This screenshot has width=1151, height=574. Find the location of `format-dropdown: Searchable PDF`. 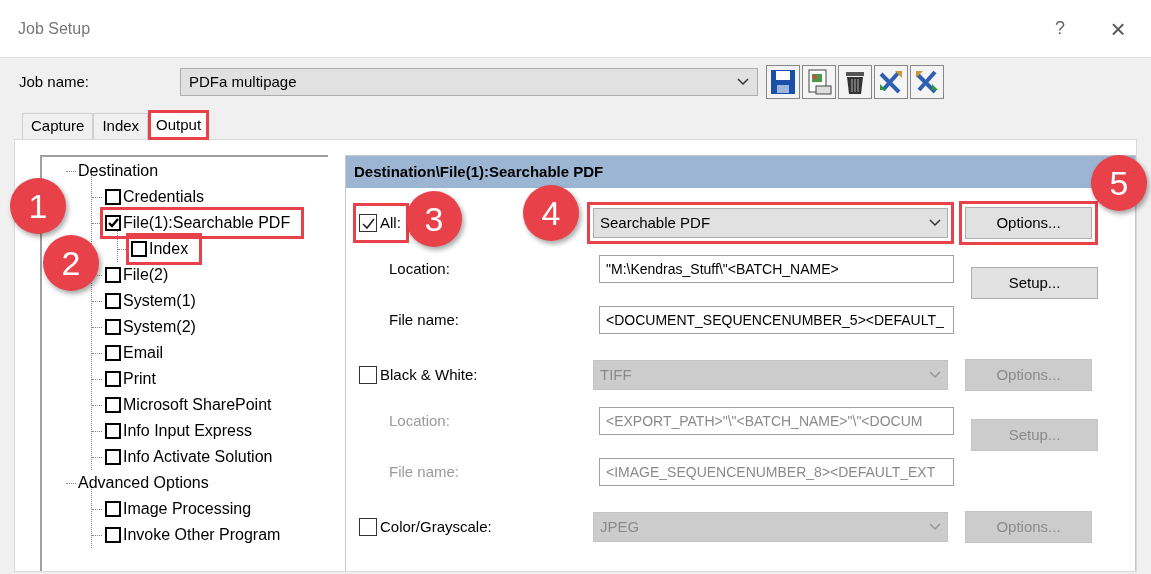

format-dropdown: Searchable PDF is located at coordinates (770, 223).